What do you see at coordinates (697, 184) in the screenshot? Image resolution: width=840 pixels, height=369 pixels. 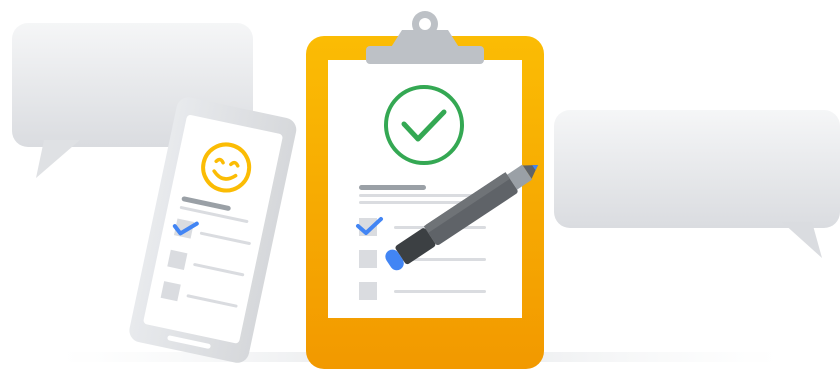 I see `speech-bubble-right` at bounding box center [697, 184].